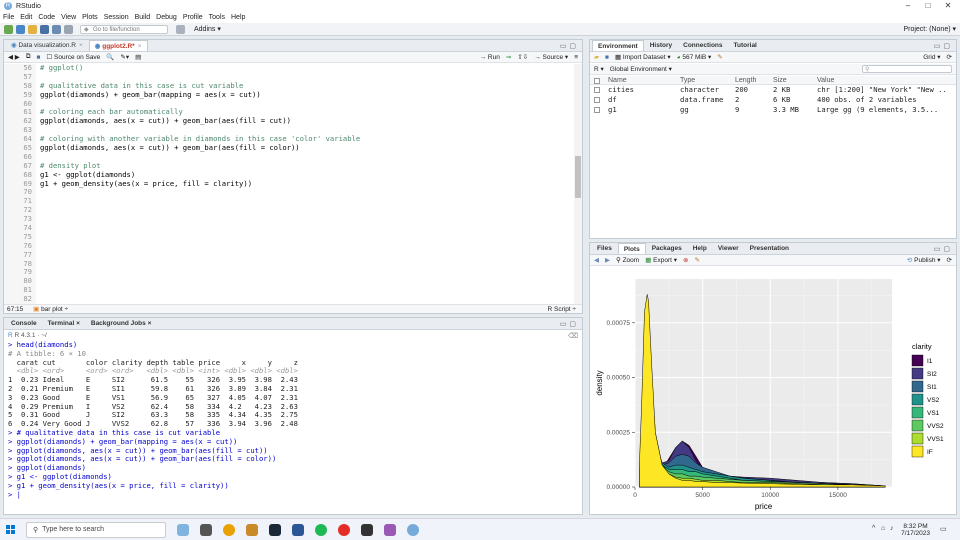  I want to click on save-icon, so click(44, 29).